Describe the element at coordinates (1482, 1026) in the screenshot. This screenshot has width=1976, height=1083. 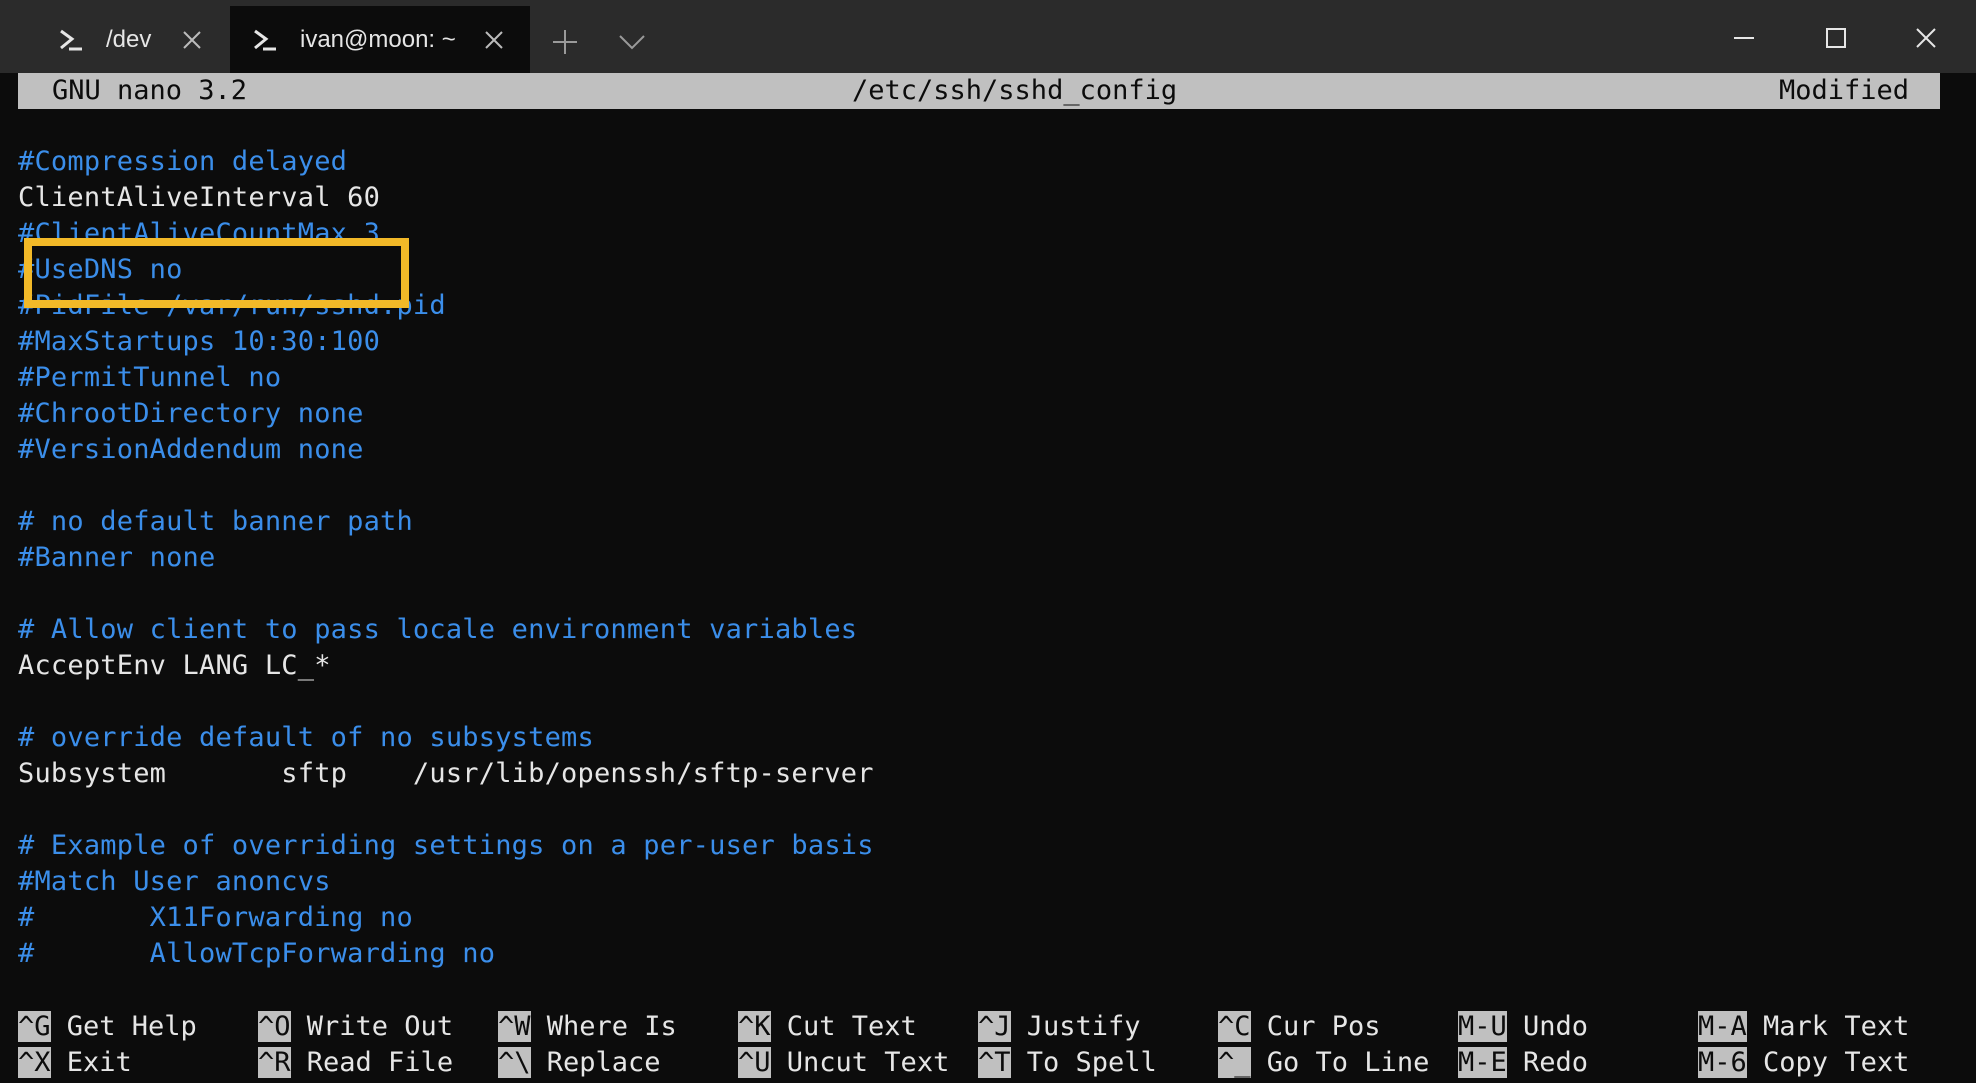
I see `shortcut-key: M-U` at that location.